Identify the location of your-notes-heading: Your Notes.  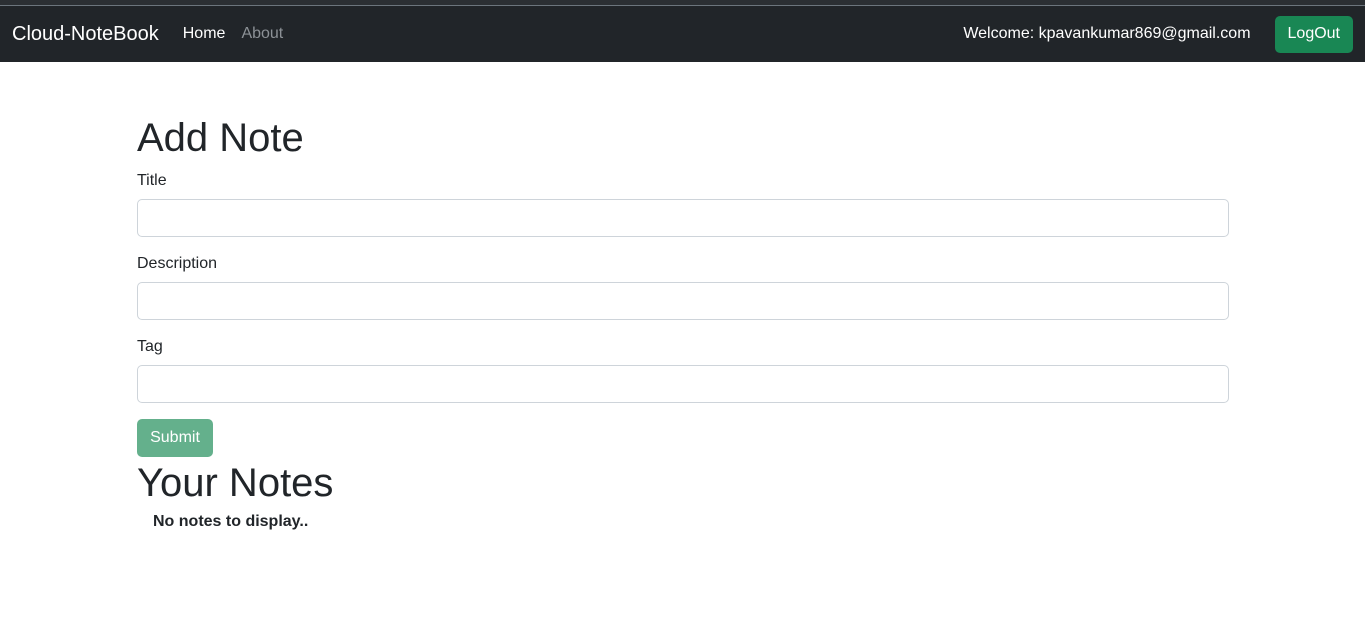
(235, 483).